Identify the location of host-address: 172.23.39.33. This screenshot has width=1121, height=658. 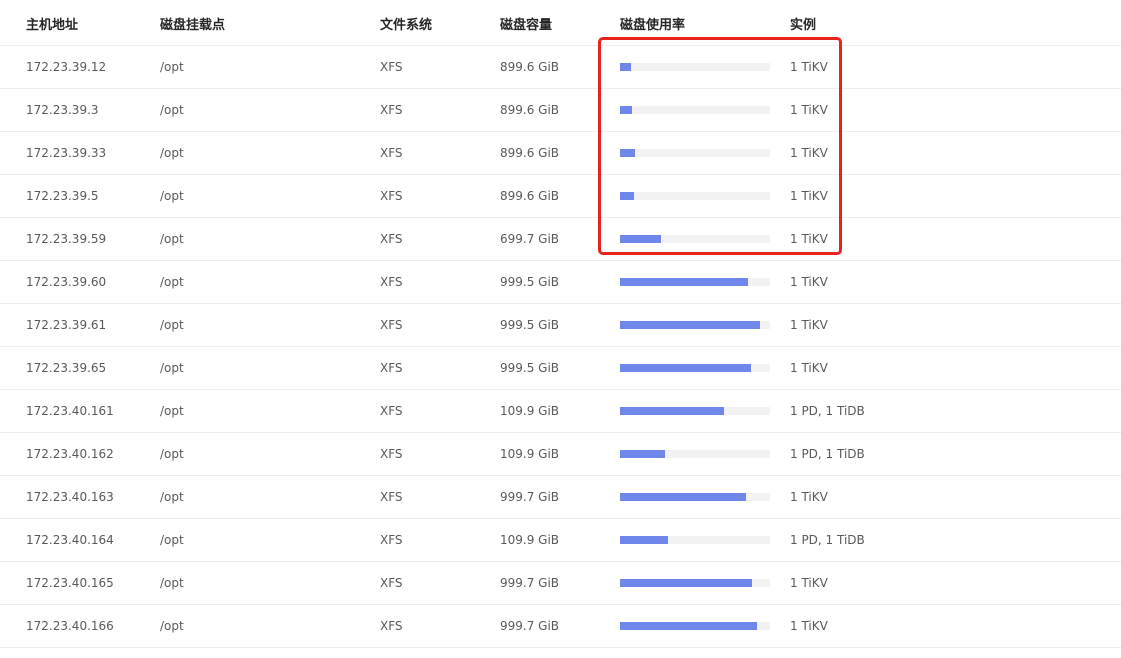
(66, 153).